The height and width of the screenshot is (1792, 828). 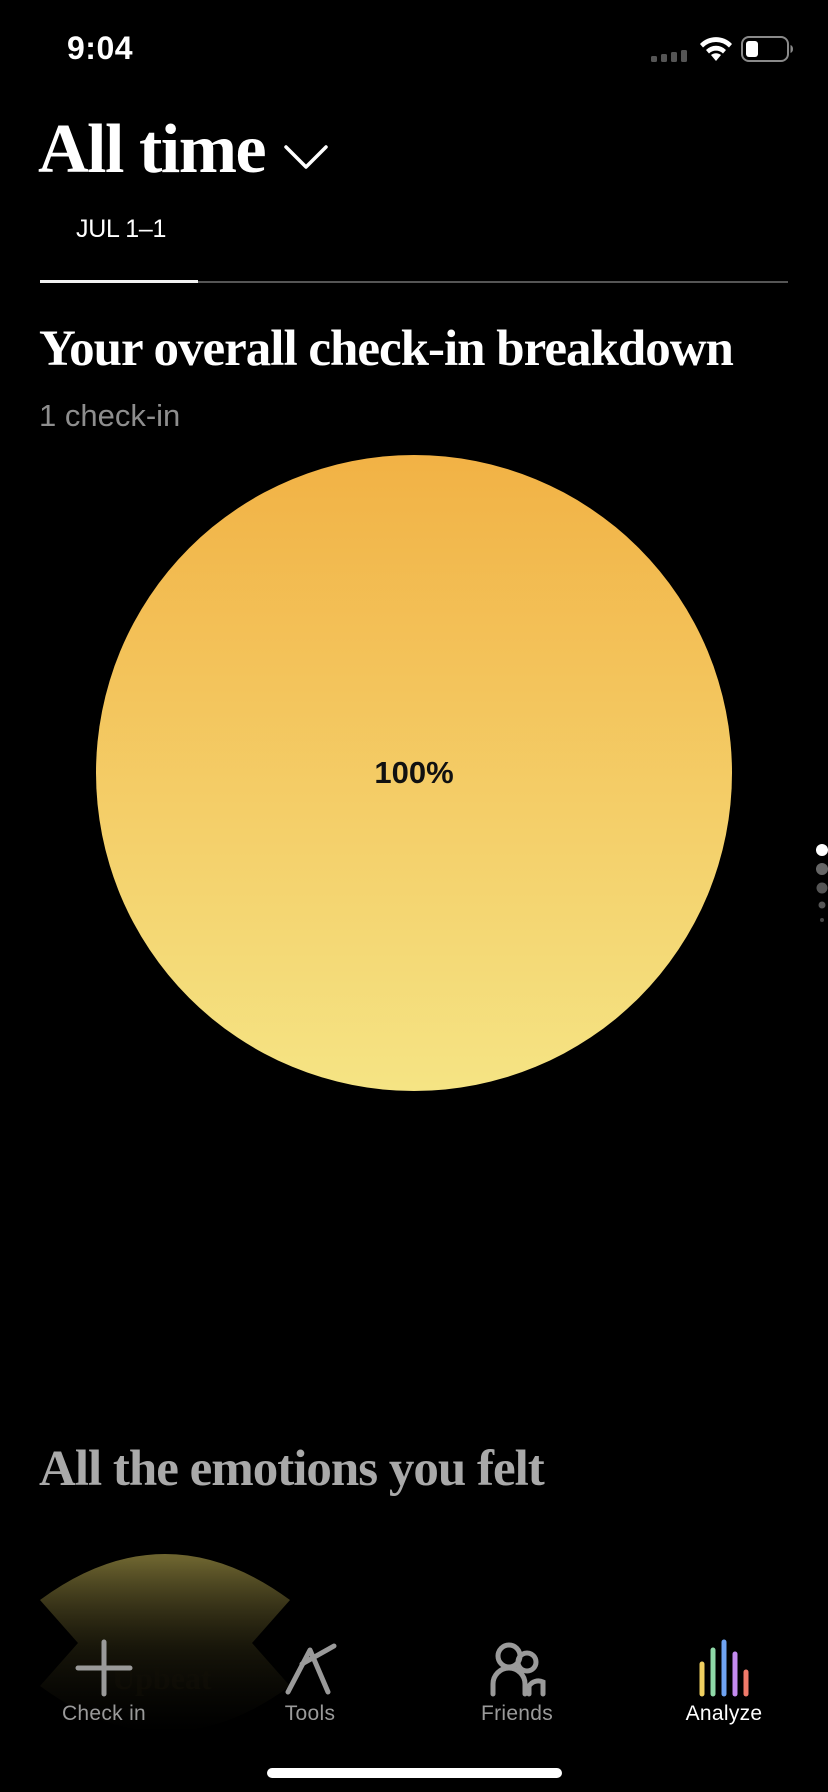 What do you see at coordinates (414, 245) in the screenshot?
I see `date-range-tabs: JUL 1–1` at bounding box center [414, 245].